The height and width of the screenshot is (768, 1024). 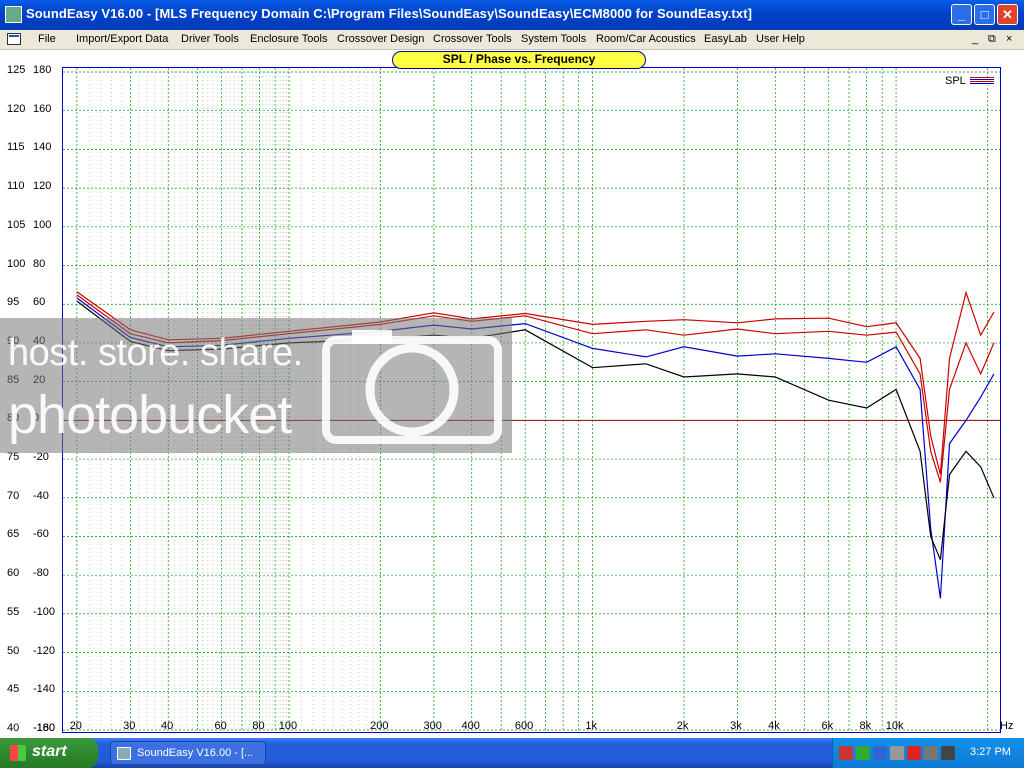 What do you see at coordinates (16, 147) in the screenshot?
I see `y-tick-spl: 115` at bounding box center [16, 147].